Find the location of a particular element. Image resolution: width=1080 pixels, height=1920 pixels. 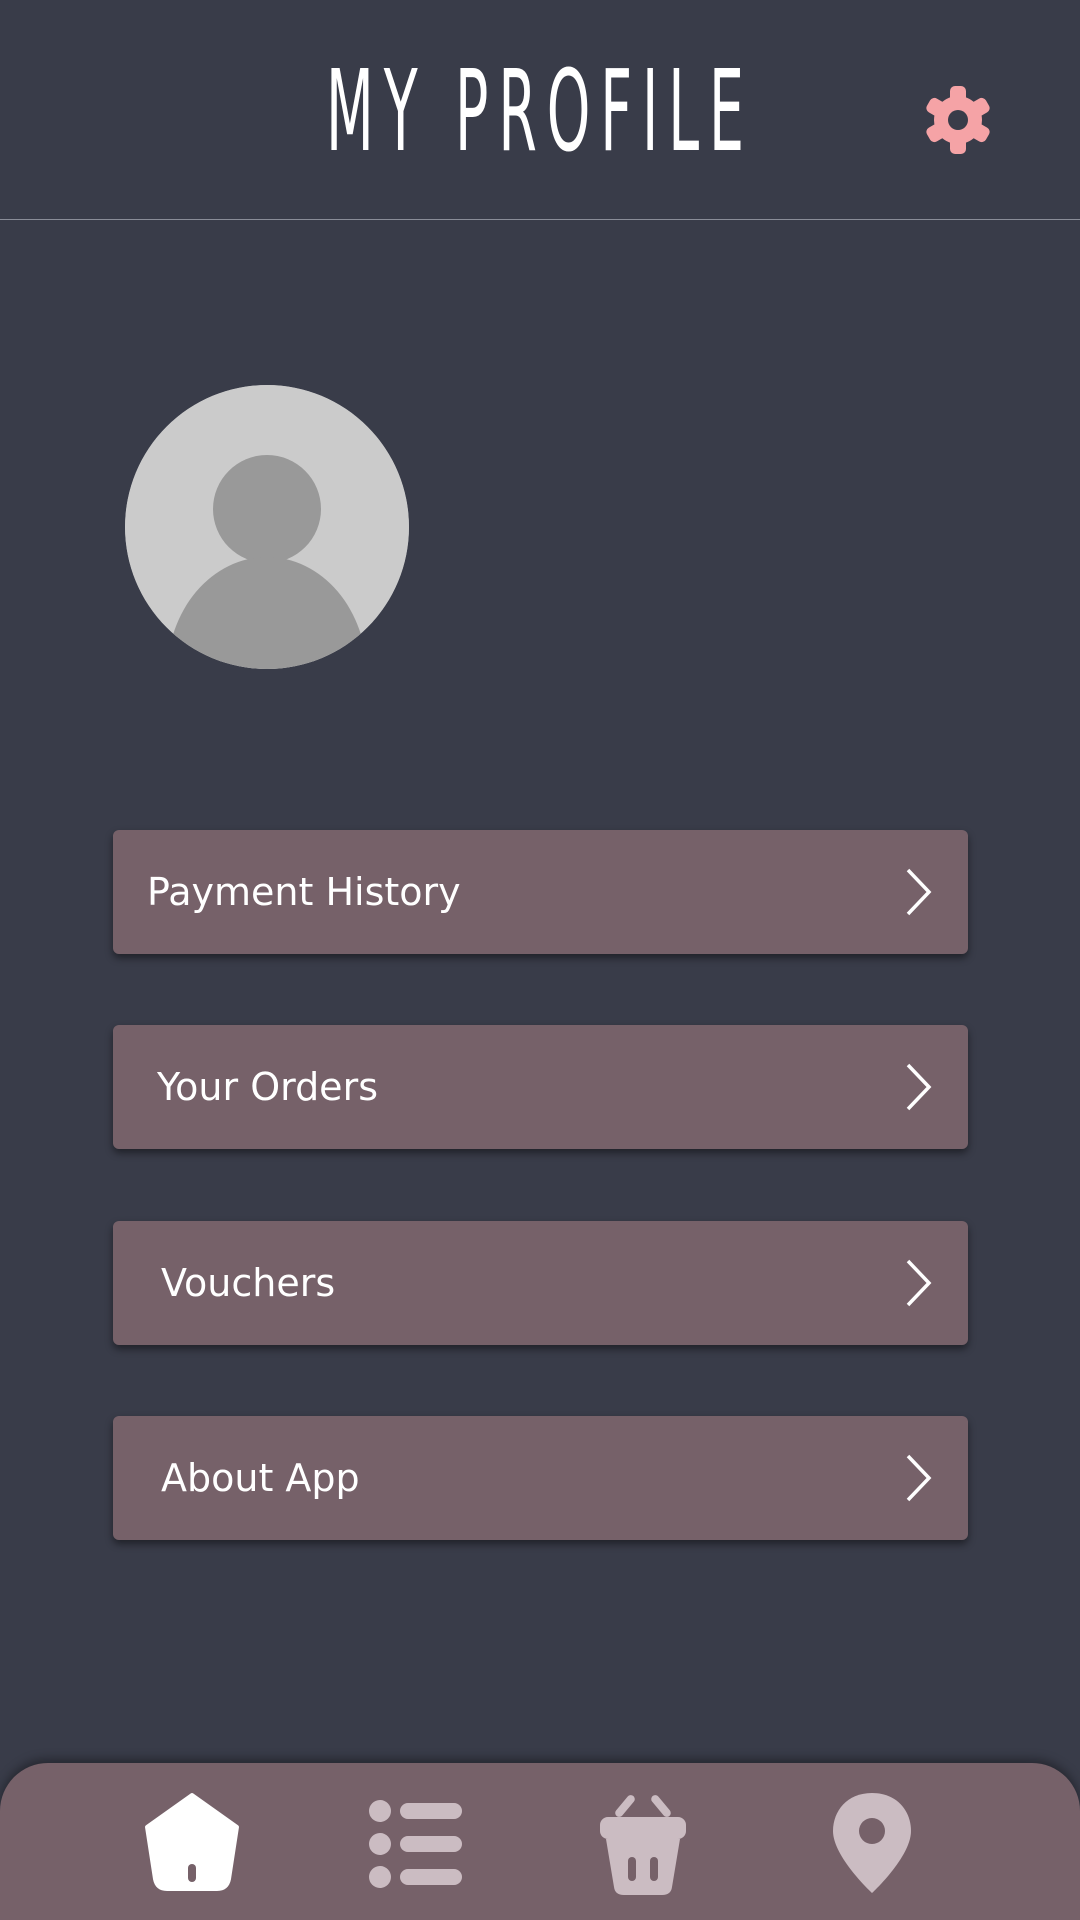

header-bar: MY PROFILE is located at coordinates (540, 110).